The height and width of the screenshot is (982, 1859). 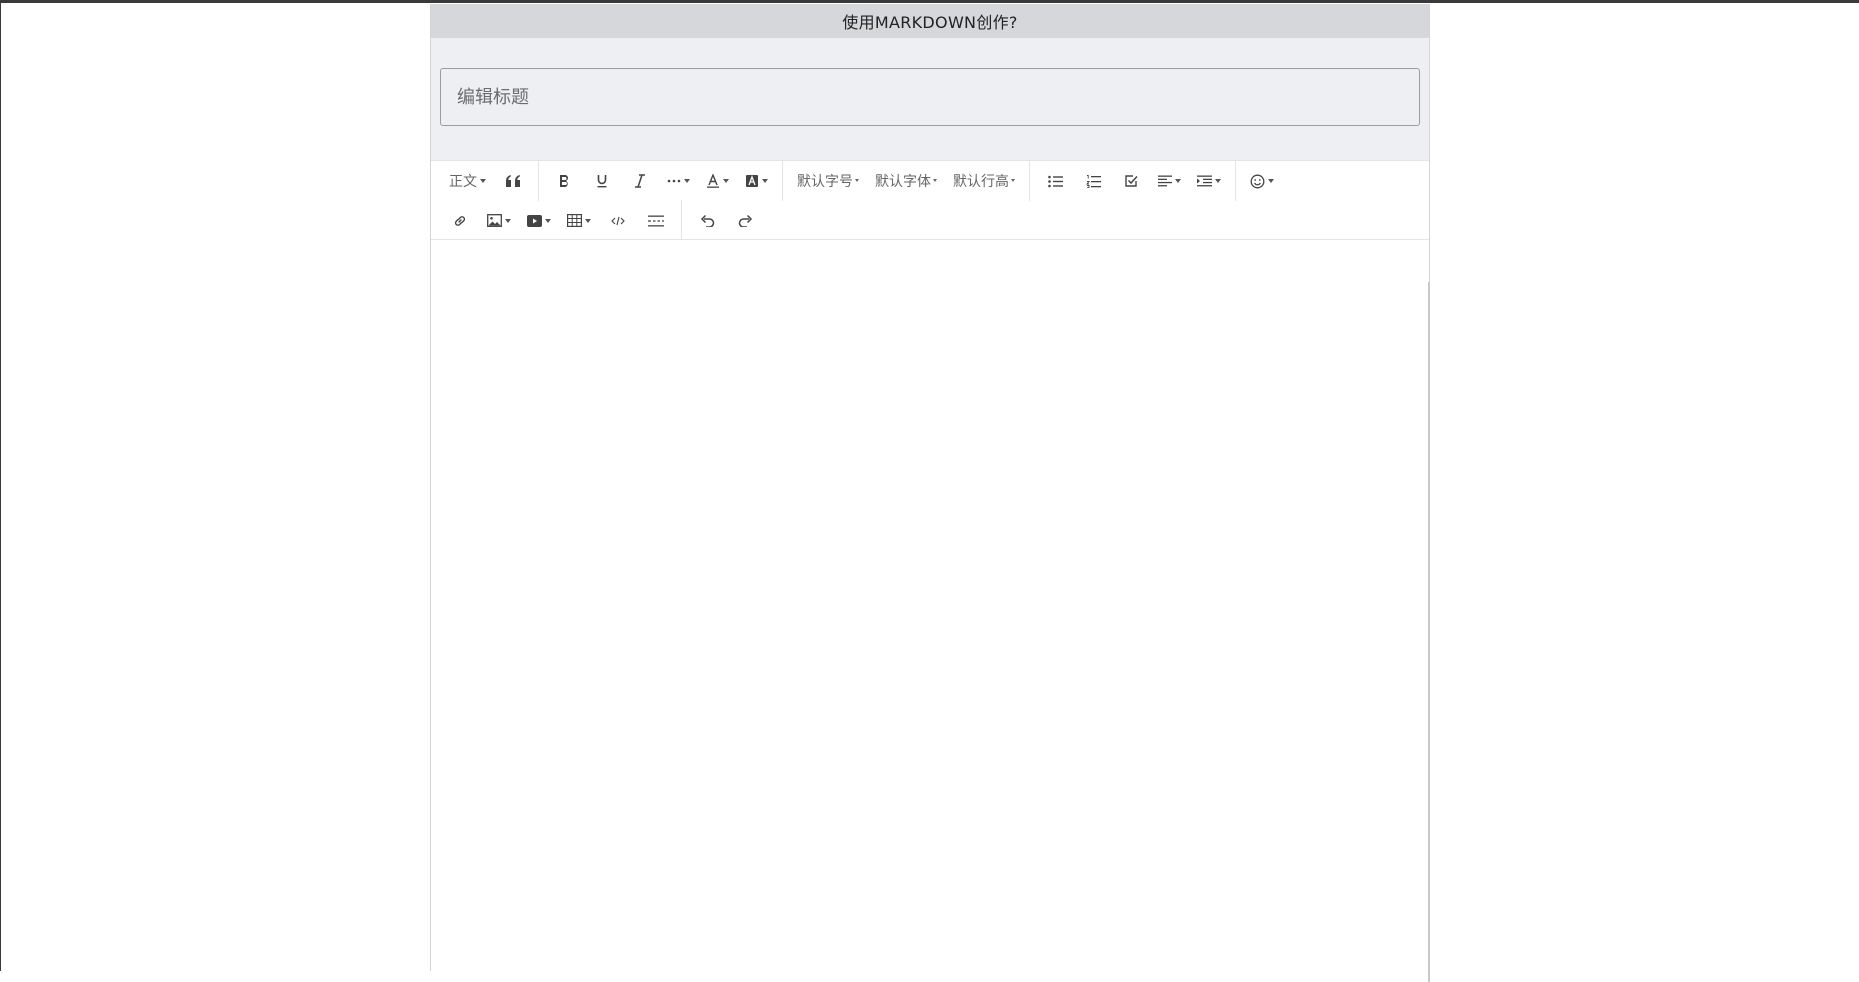 I want to click on font-family-label: 默认字体, so click(x=903, y=182).